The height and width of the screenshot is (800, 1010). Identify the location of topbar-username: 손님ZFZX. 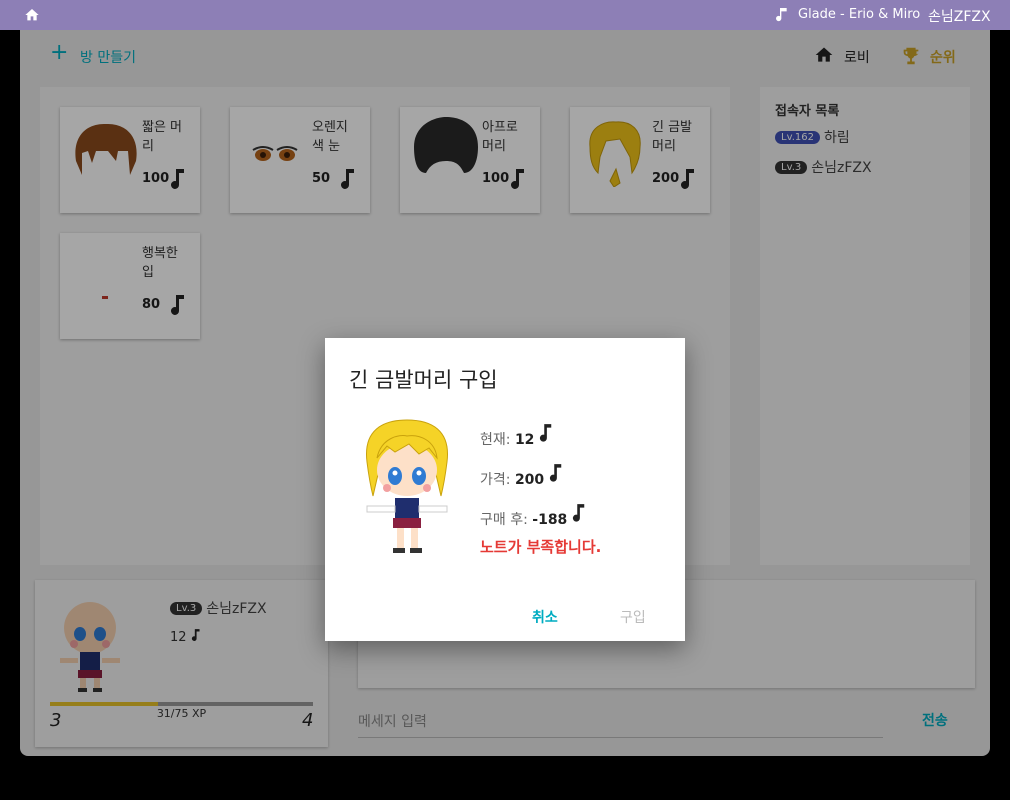
(959, 17).